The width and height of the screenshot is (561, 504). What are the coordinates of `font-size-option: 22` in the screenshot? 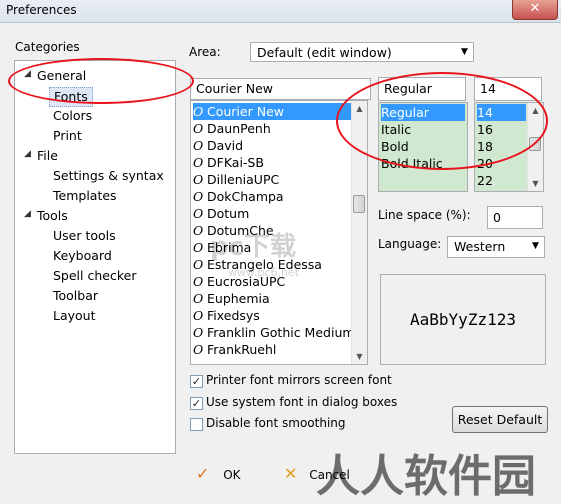 It's located at (501, 180).